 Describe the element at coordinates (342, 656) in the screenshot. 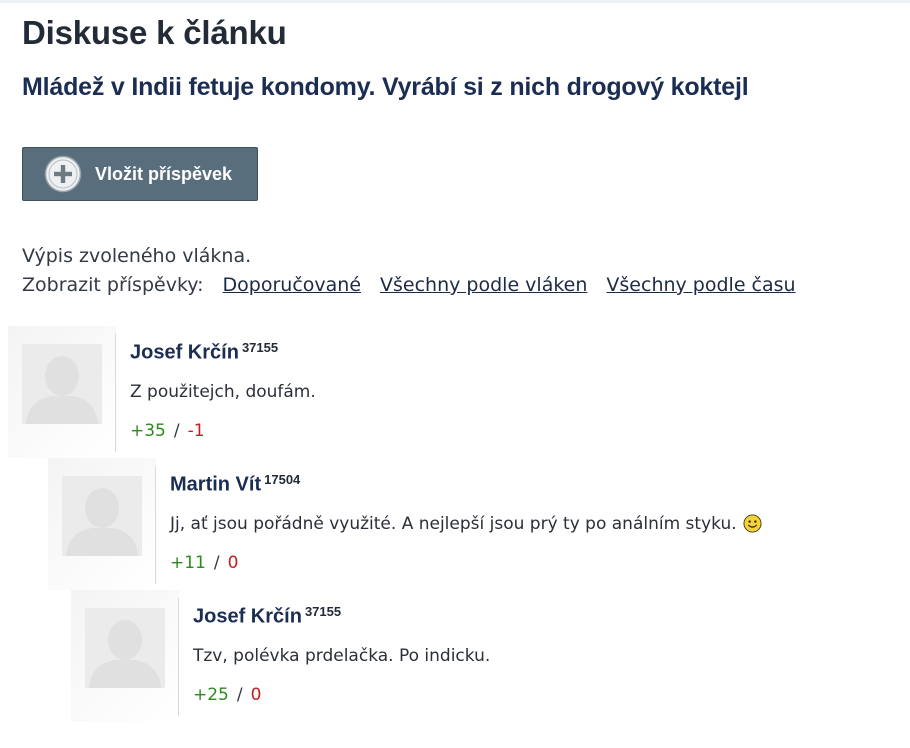

I see `comment-text: Tzv, polévka prdelačka. Po indicku.` at that location.